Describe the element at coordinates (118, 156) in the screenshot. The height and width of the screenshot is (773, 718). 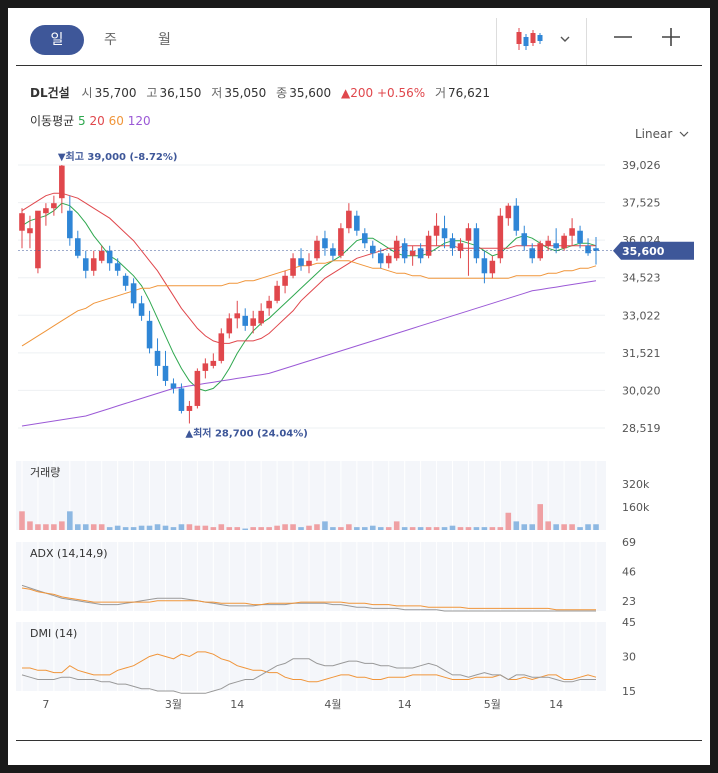
I see `max-price-annotation: ▼최고 39,000 (-8.72%)` at that location.